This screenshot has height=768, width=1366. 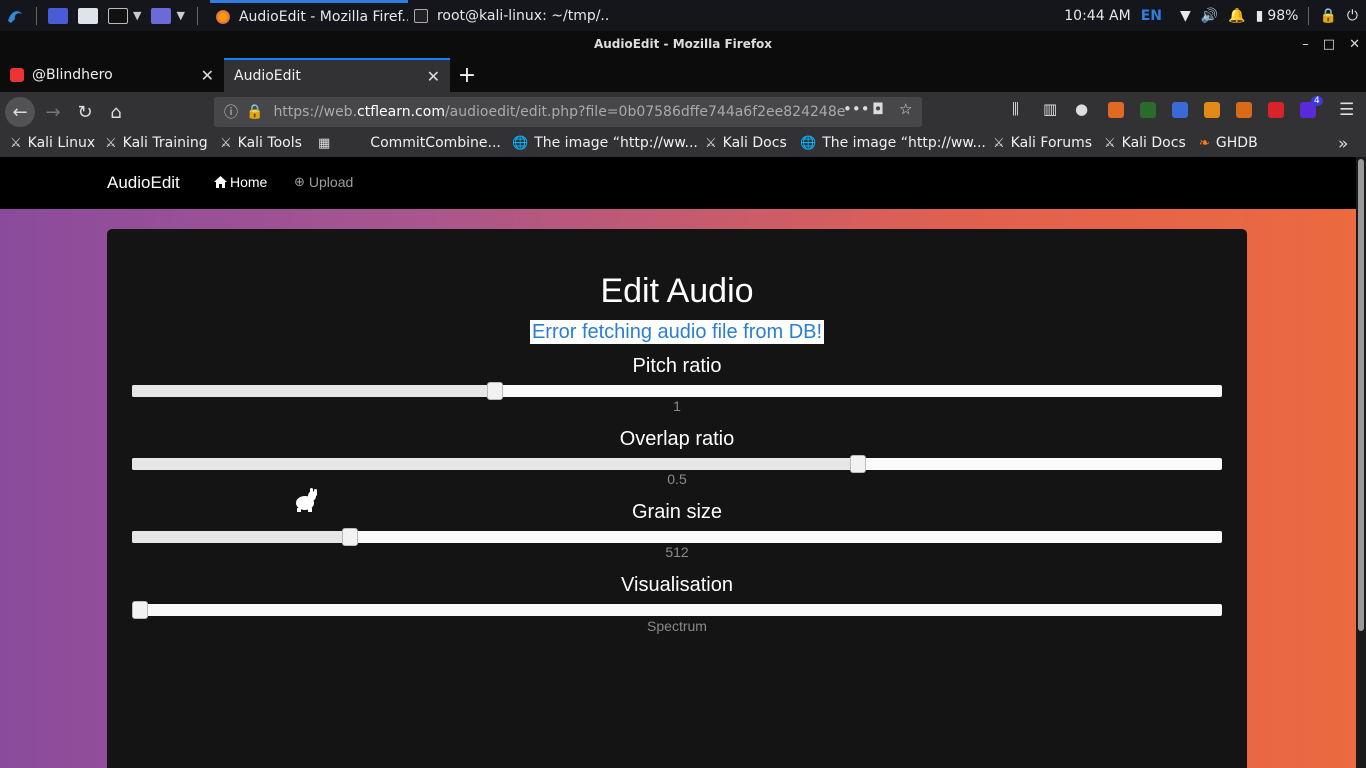 What do you see at coordinates (20, 112) in the screenshot?
I see `back-button: ←` at bounding box center [20, 112].